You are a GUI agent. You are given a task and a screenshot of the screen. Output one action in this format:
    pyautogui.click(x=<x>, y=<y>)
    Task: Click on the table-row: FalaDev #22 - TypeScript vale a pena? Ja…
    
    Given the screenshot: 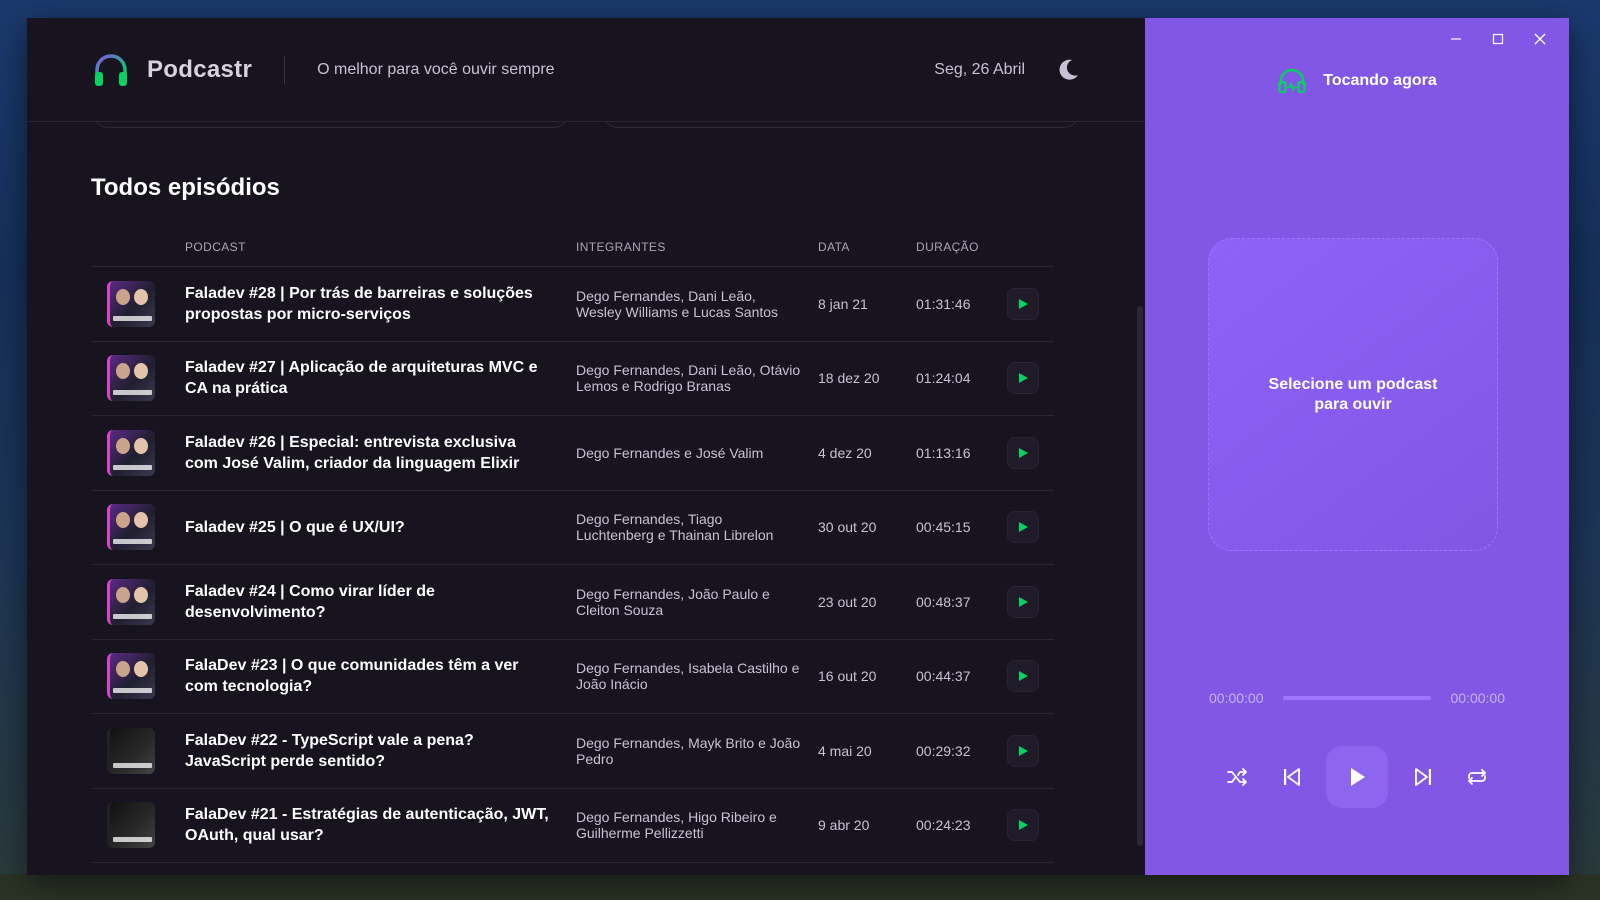 What is the action you would take?
    pyautogui.click(x=572, y=751)
    